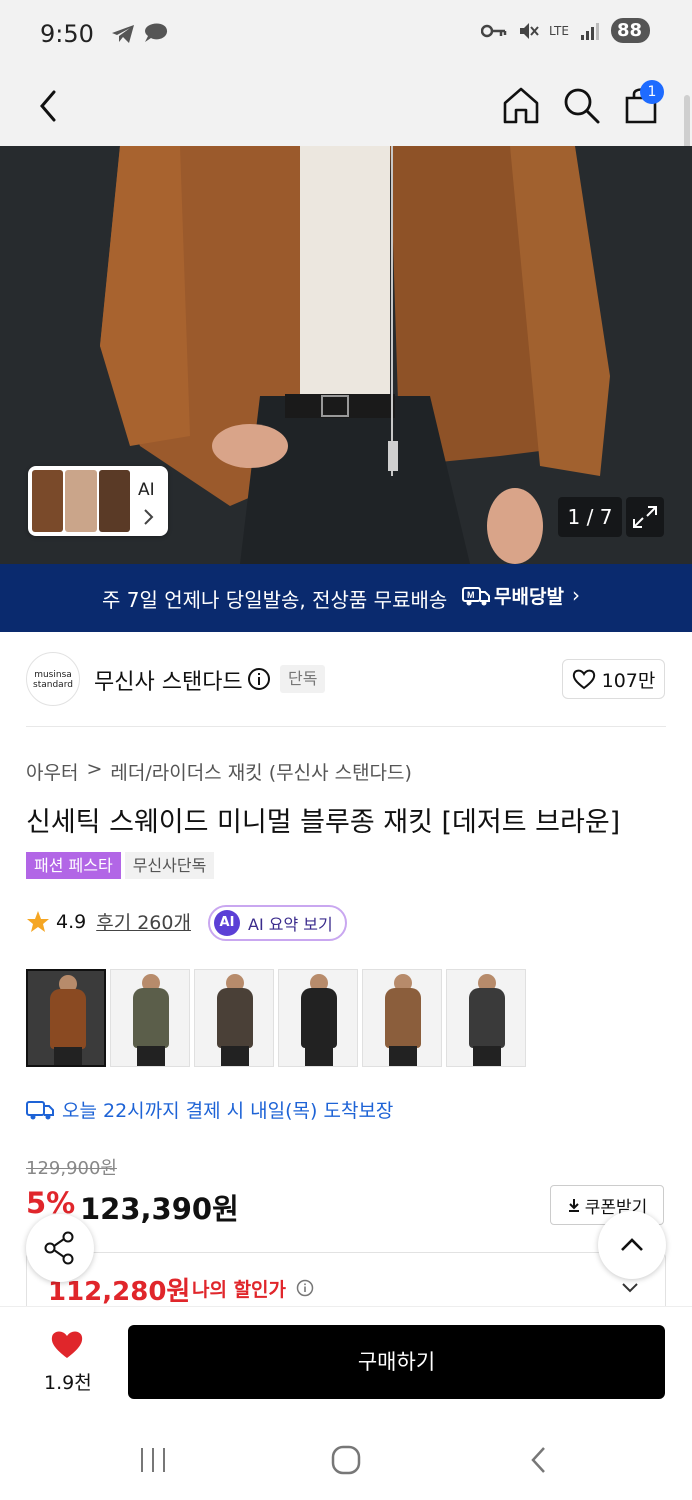 The image size is (692, 1500). What do you see at coordinates (346, 726) in the screenshot?
I see `divider` at bounding box center [346, 726].